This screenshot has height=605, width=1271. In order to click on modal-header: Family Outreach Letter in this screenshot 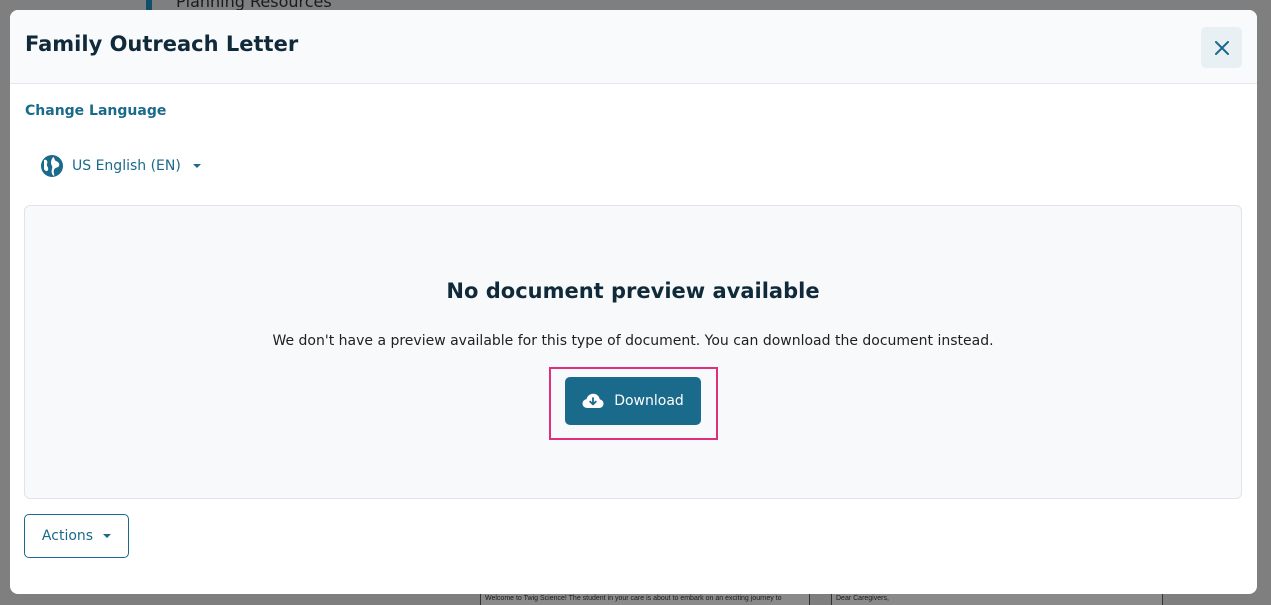, I will do `click(633, 47)`.